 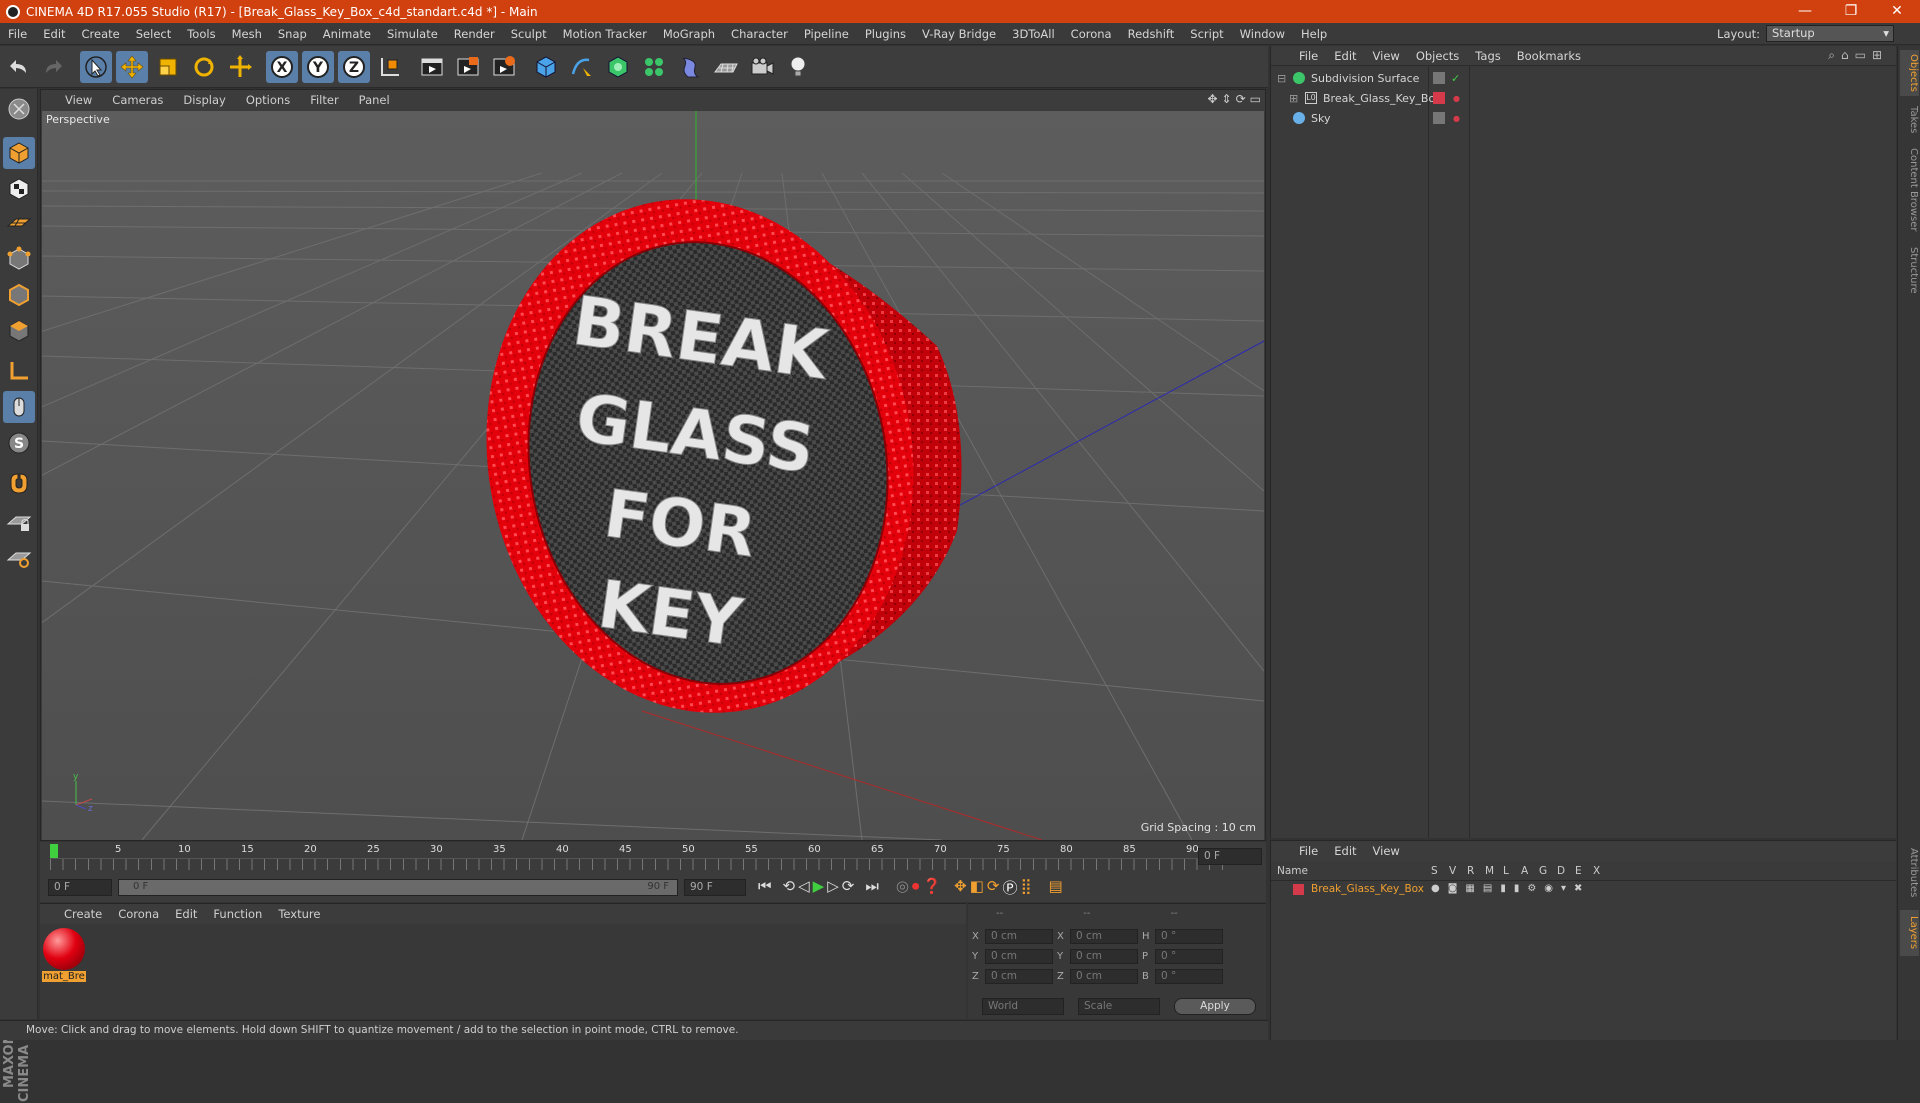 What do you see at coordinates (993, 887) in the screenshot?
I see `key-rotation-icon: ⟳` at bounding box center [993, 887].